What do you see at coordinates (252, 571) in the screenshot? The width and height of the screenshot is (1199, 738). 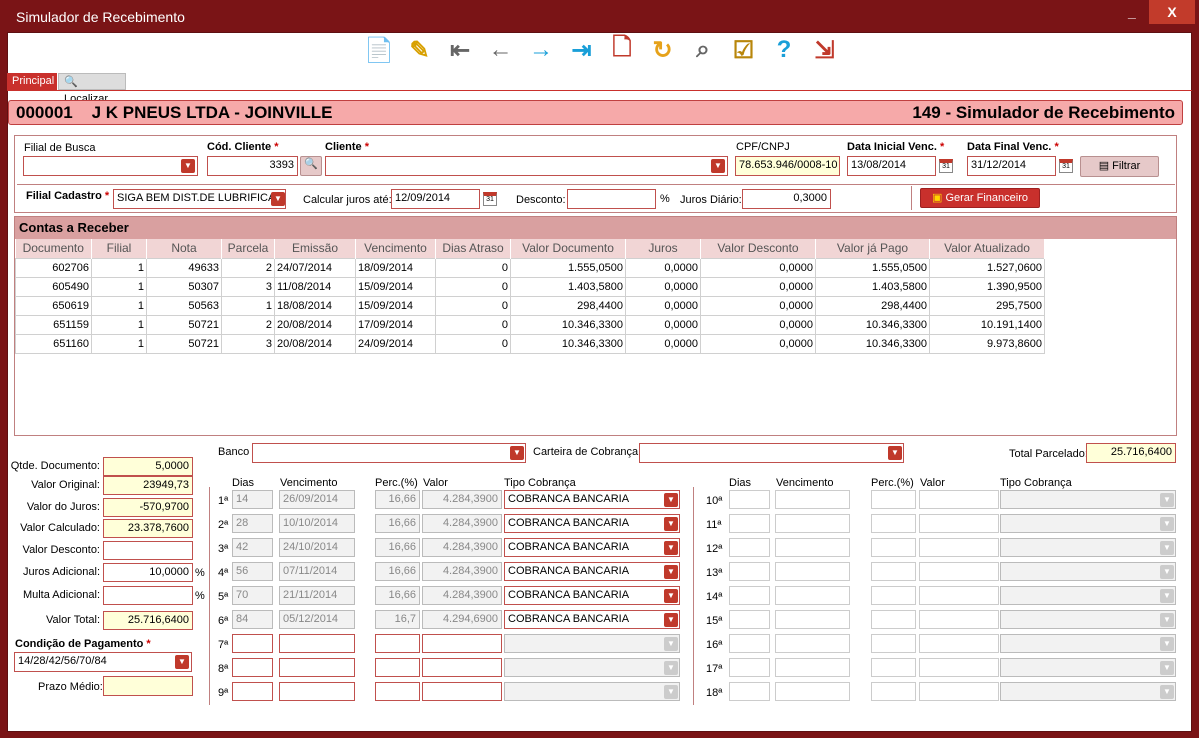 I see `dias-input: 56` at bounding box center [252, 571].